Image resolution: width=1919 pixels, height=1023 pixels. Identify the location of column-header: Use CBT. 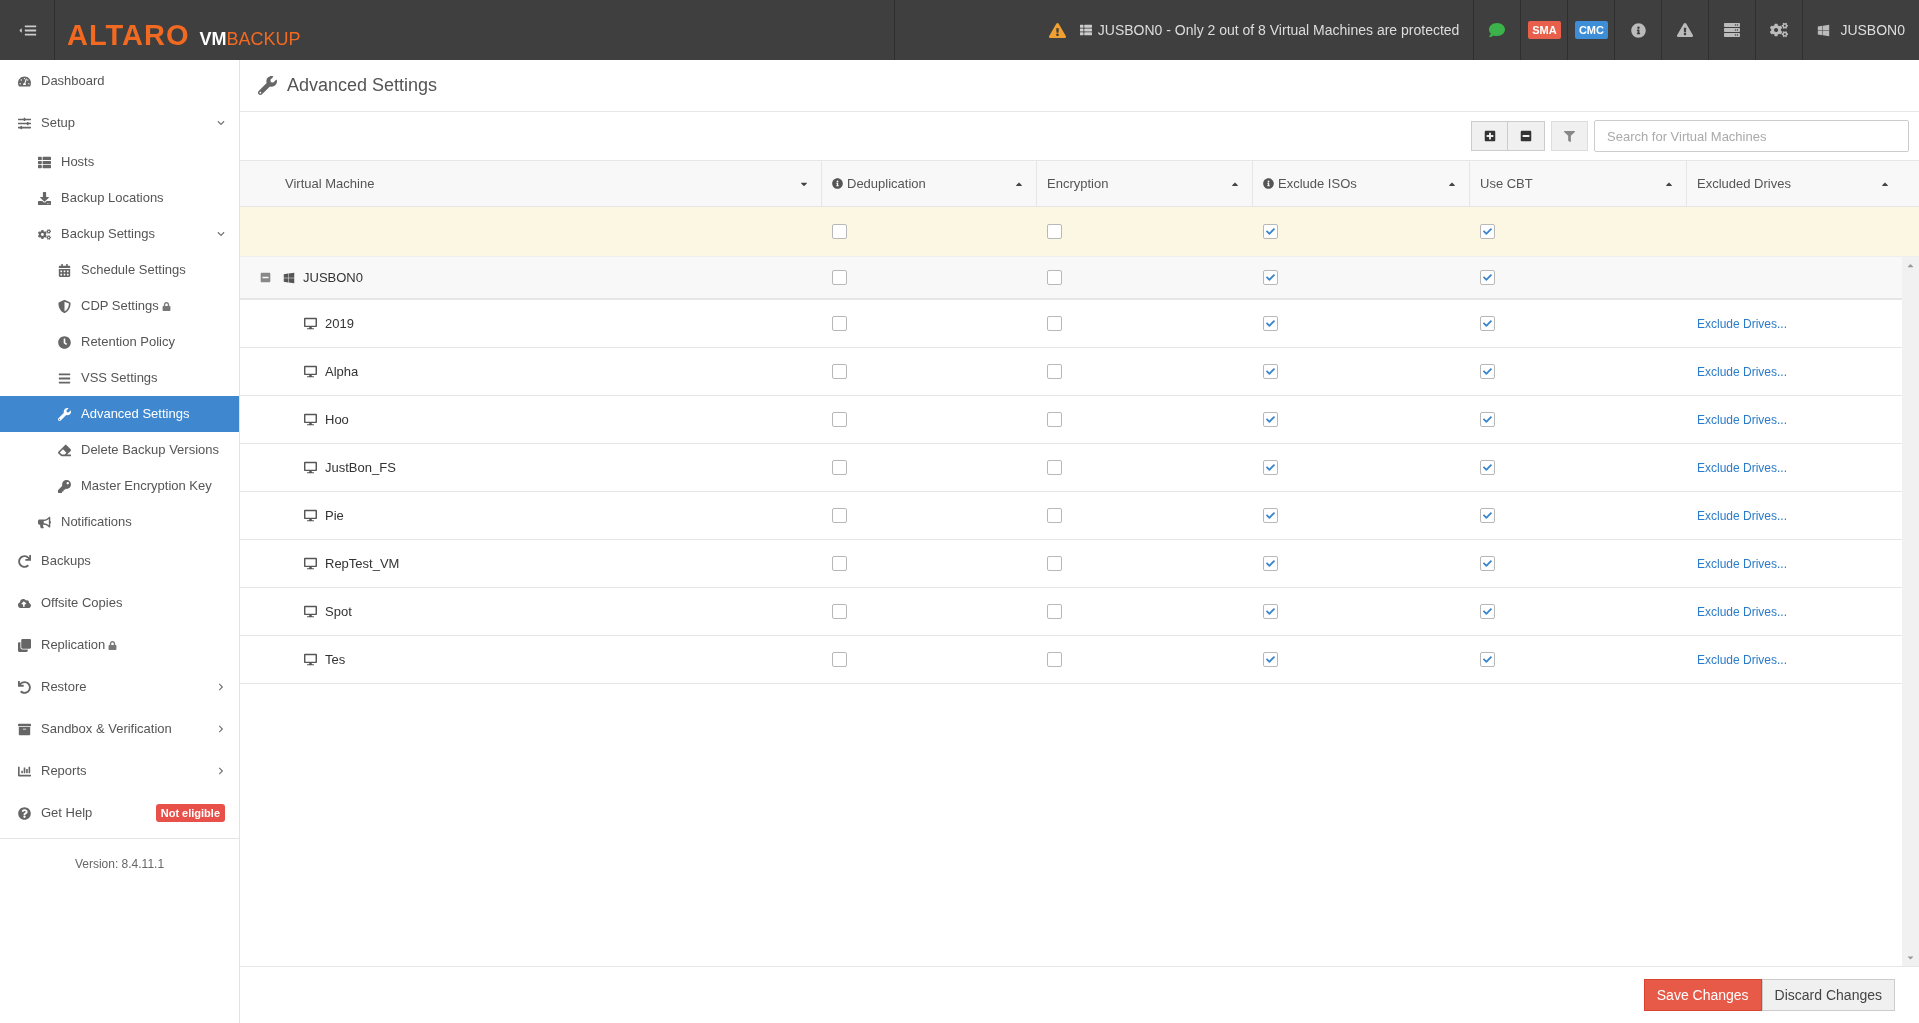
(1578, 183).